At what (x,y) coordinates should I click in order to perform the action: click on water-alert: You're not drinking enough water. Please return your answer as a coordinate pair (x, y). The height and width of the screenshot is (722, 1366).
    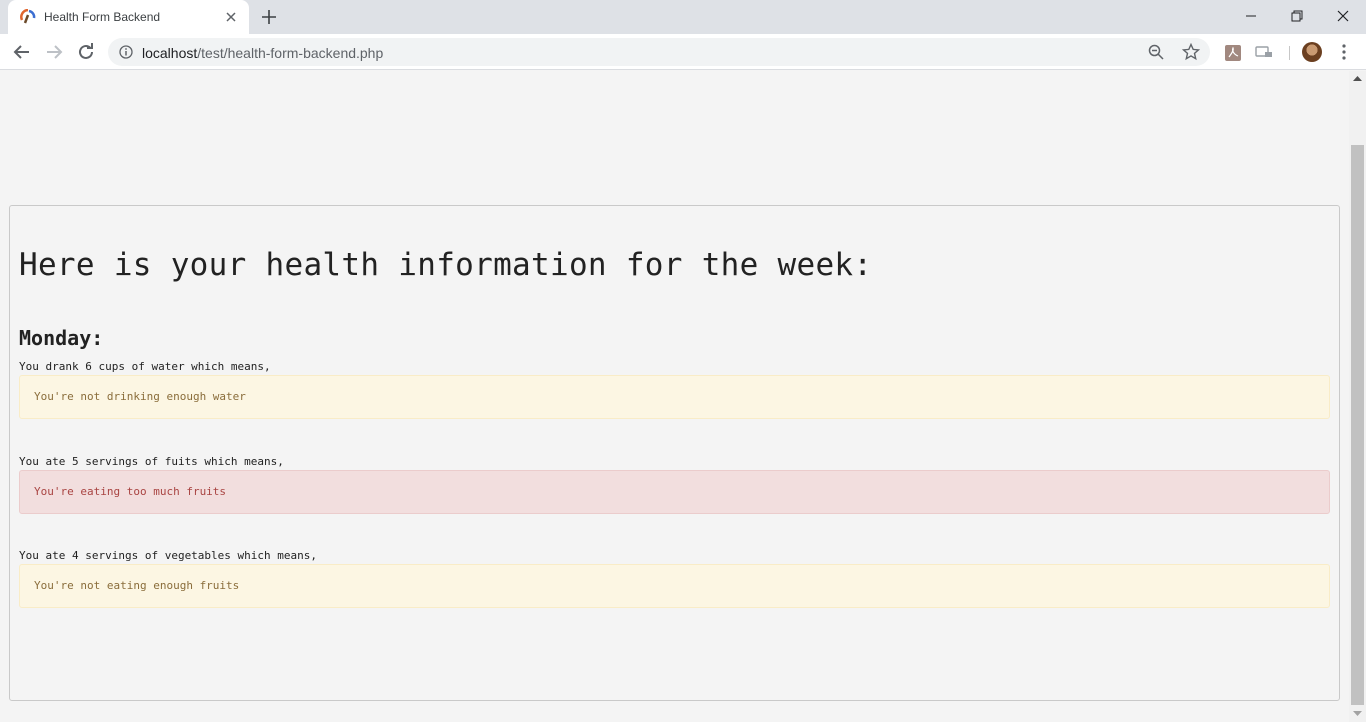
    Looking at the image, I should click on (674, 397).